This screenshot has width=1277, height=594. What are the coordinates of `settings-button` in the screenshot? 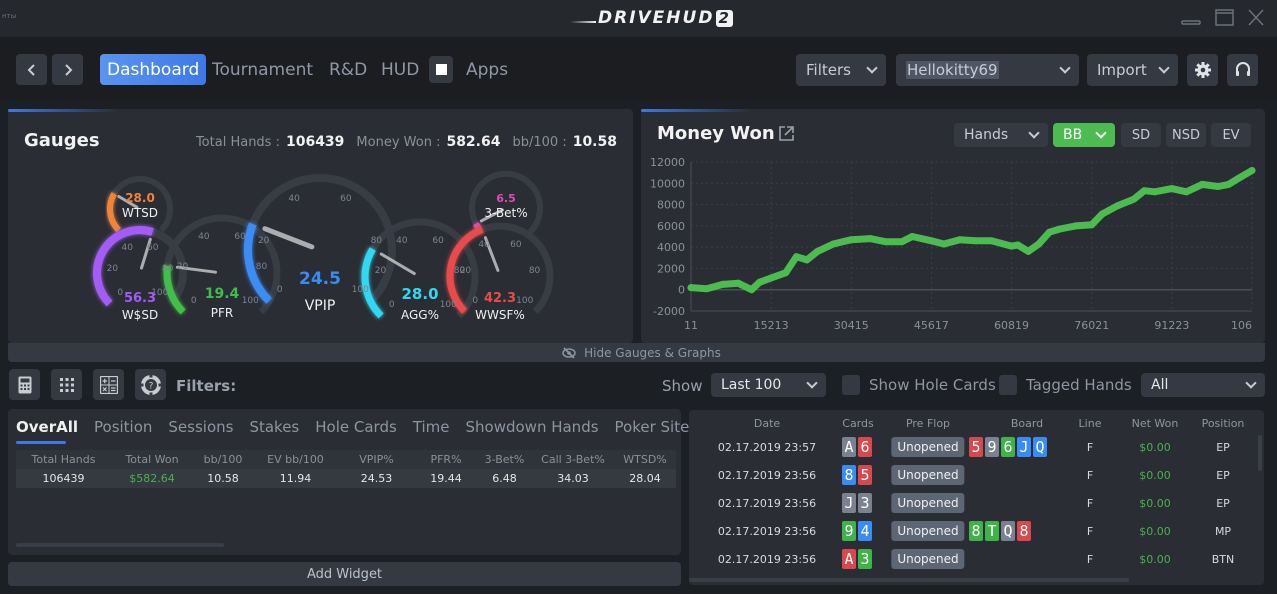 It's located at (1202, 70).